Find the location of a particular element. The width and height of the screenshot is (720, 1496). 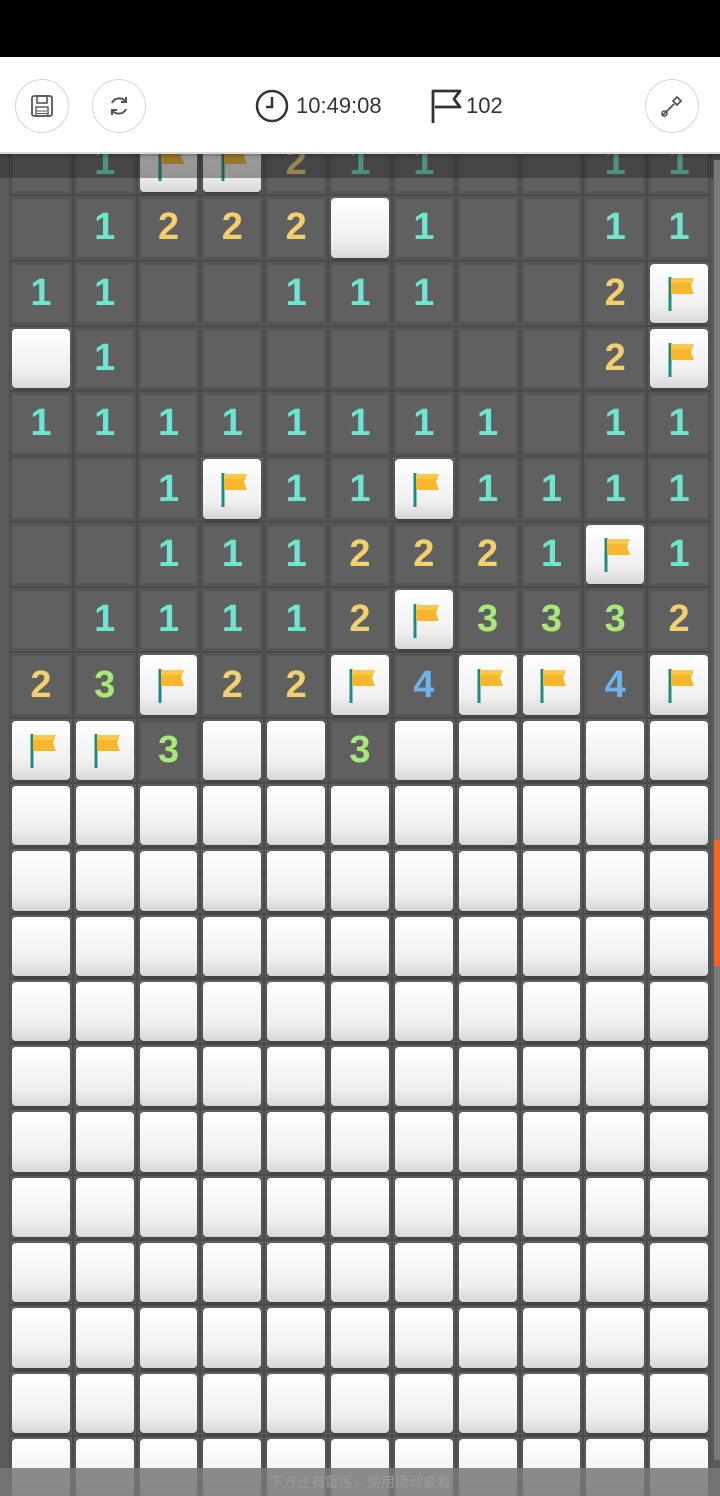

save-button is located at coordinates (42, 106).